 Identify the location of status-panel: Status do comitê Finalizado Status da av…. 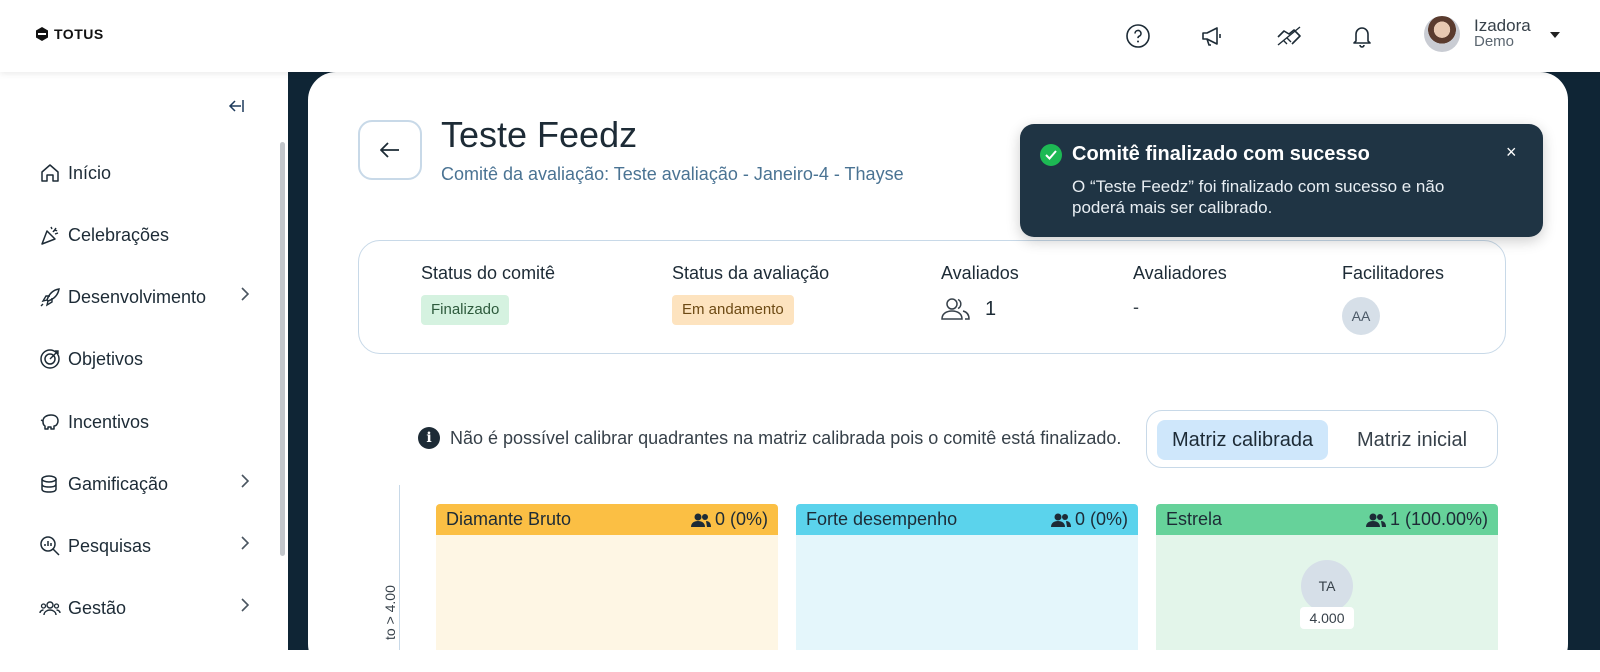
(932, 297).